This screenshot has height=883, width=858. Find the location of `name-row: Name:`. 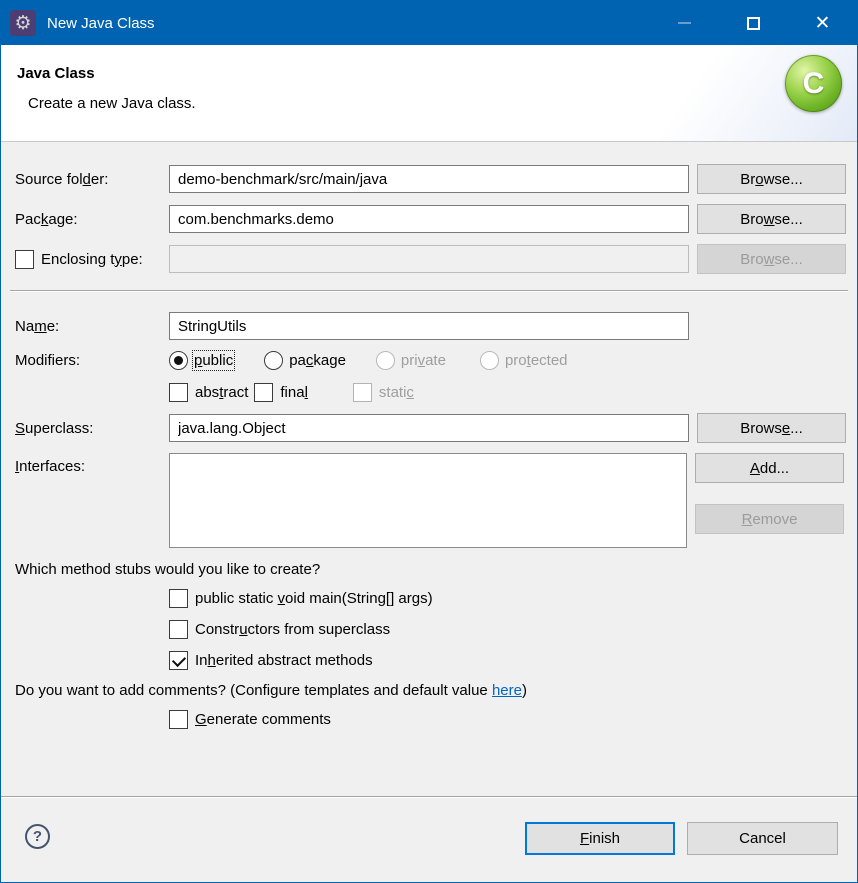

name-row: Name: is located at coordinates (429, 326).